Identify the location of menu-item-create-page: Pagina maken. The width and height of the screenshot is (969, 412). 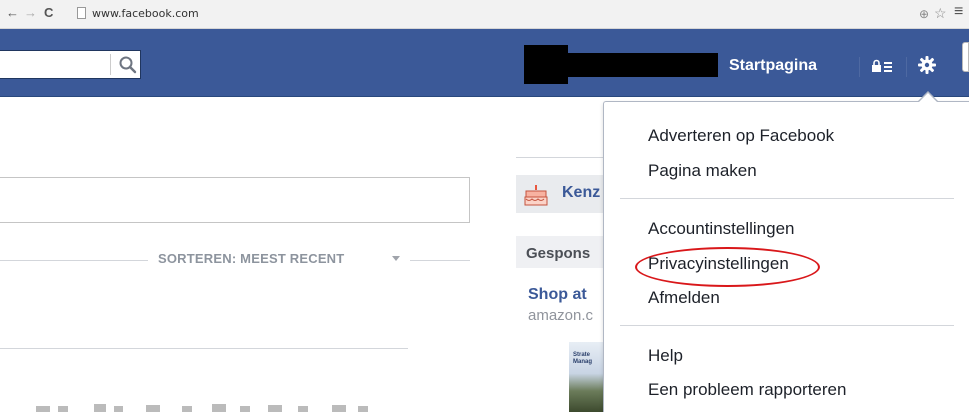
(702, 171).